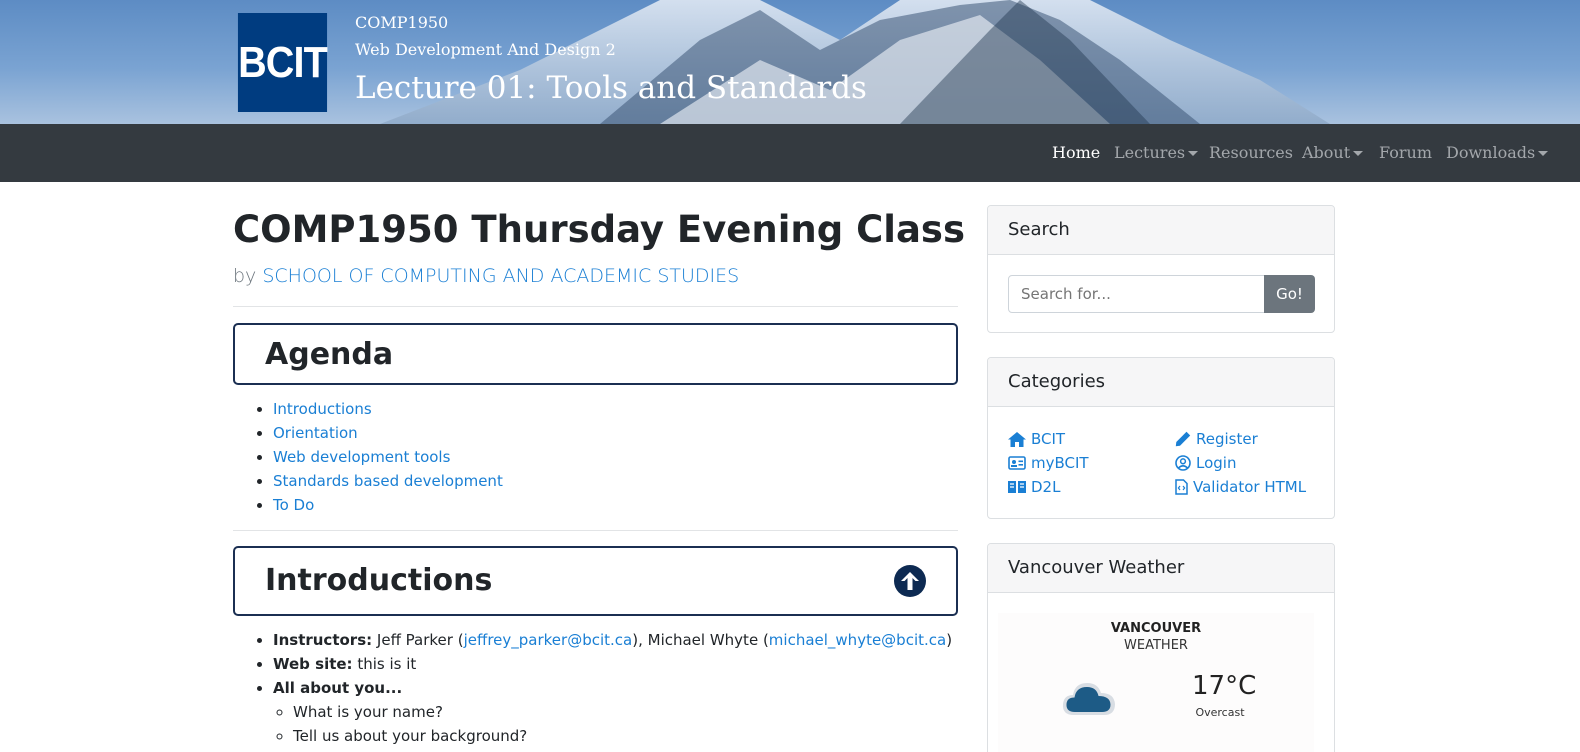  Describe the element at coordinates (599, 229) in the screenshot. I see `page-title: COMP1950 Thursday Evening Class` at that location.